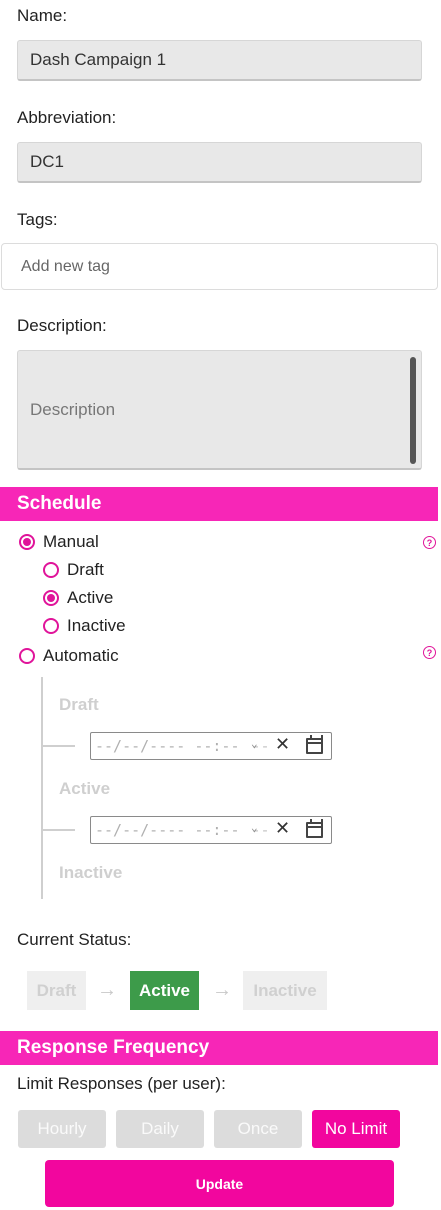 The height and width of the screenshot is (1210, 441). What do you see at coordinates (91, 872) in the screenshot?
I see `timeline-inactive-label: Inactive` at bounding box center [91, 872].